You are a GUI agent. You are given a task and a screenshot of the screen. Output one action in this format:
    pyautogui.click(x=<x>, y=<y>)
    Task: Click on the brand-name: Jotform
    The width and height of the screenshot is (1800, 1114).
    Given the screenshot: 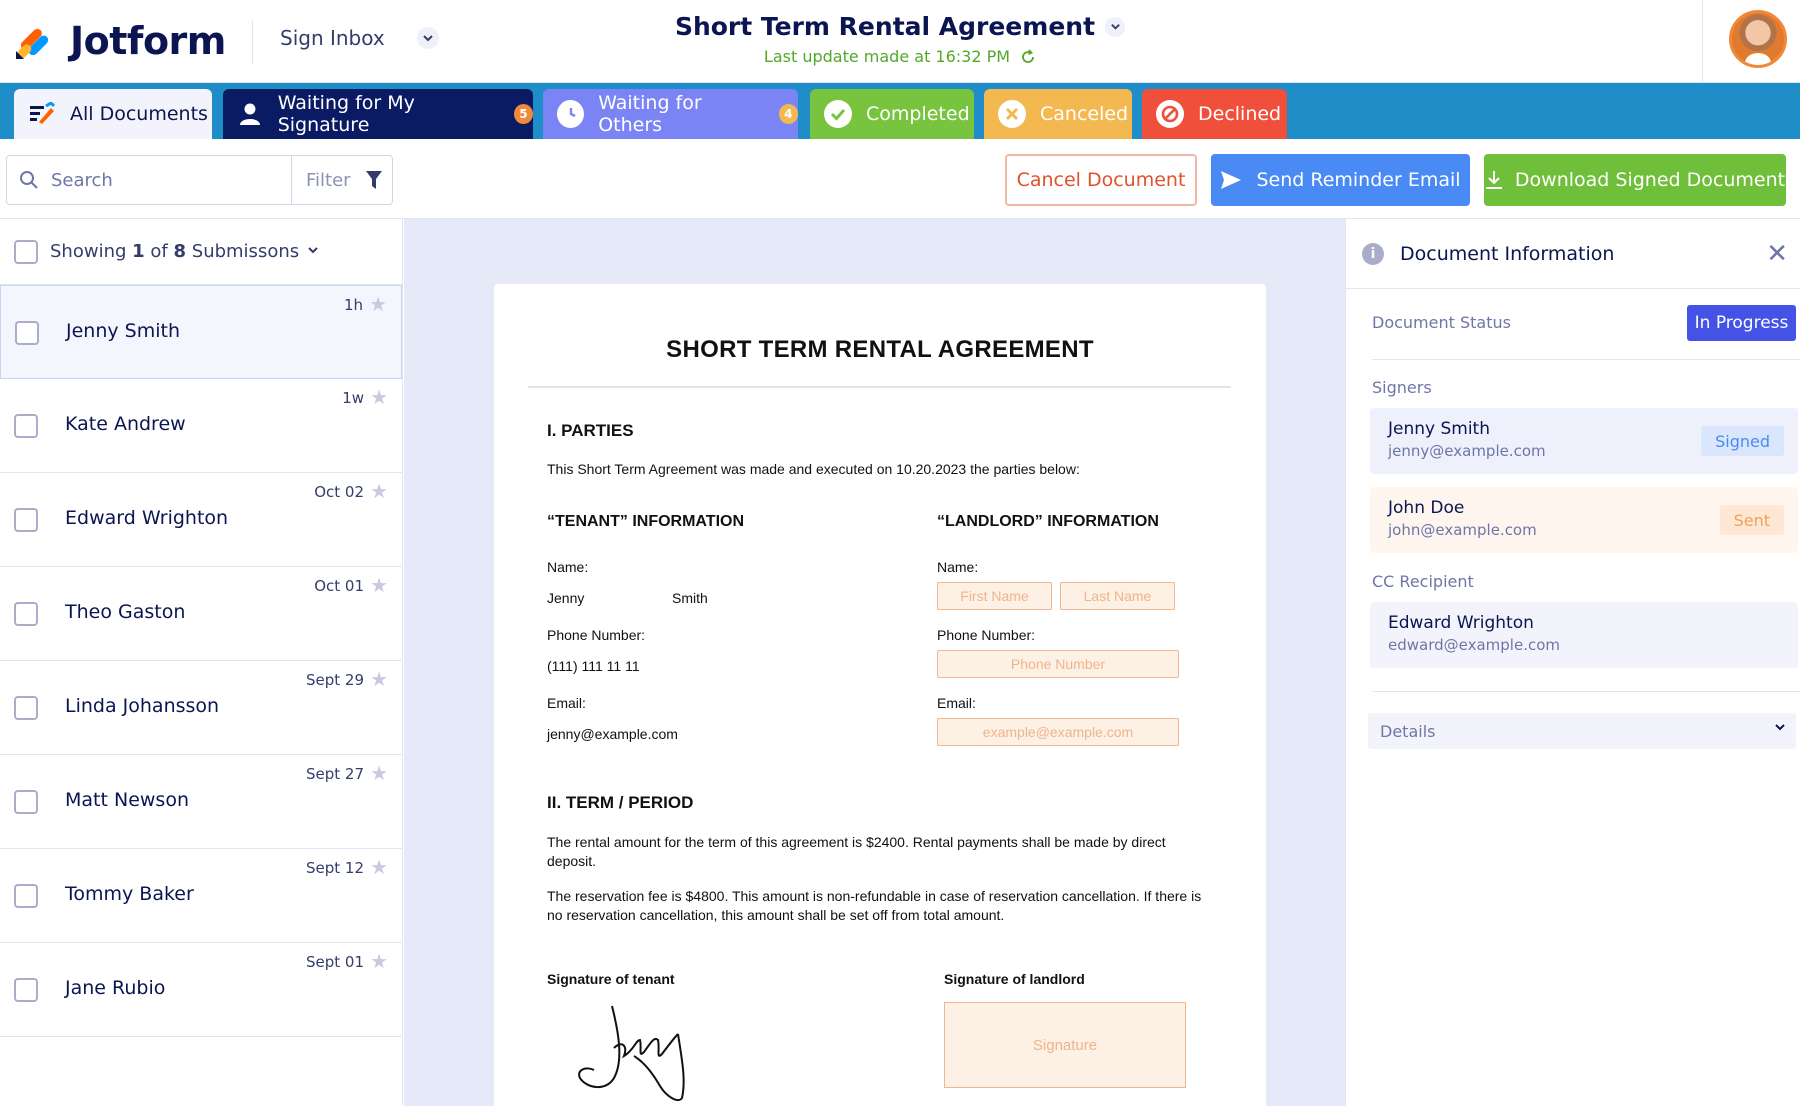 What is the action you would take?
    pyautogui.click(x=148, y=41)
    